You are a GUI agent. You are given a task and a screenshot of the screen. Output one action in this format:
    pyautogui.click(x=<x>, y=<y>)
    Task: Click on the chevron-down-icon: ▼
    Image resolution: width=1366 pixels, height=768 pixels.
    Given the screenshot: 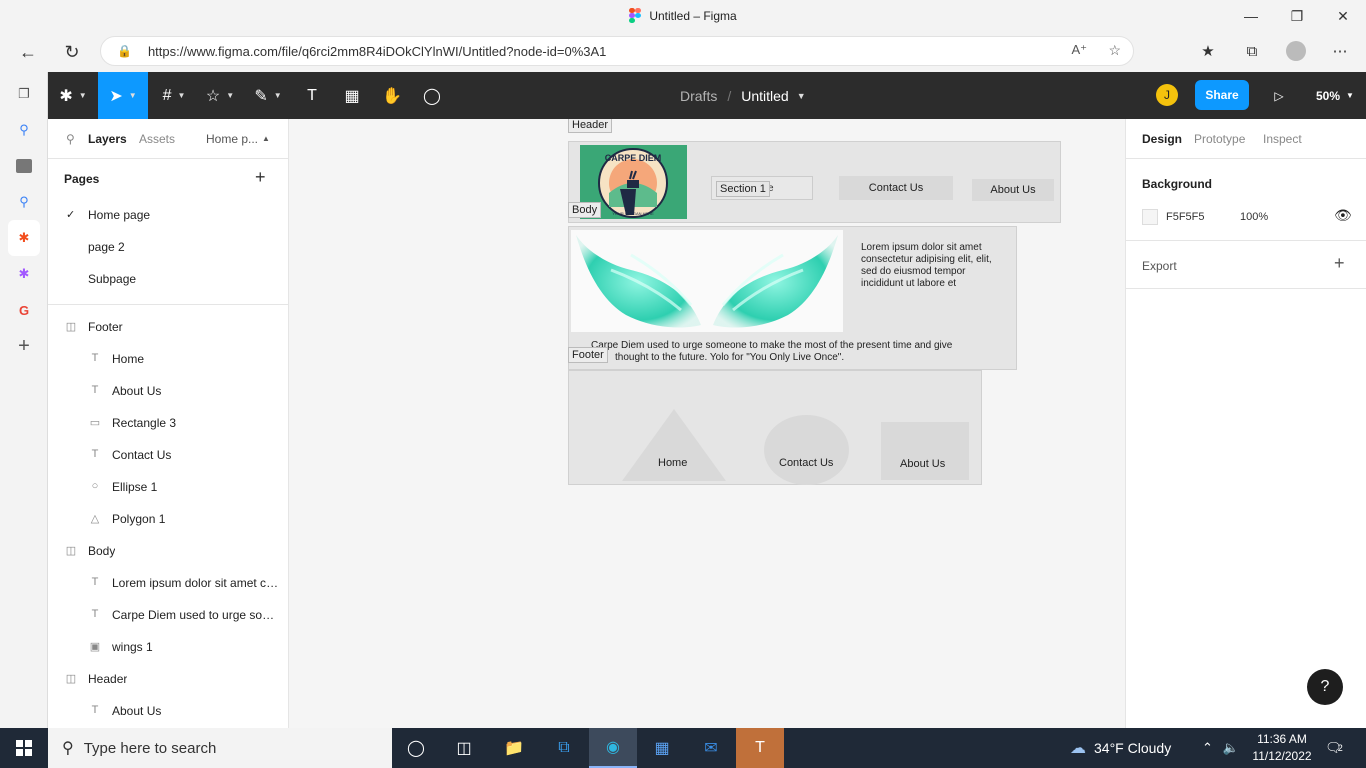 What is the action you would take?
    pyautogui.click(x=801, y=96)
    